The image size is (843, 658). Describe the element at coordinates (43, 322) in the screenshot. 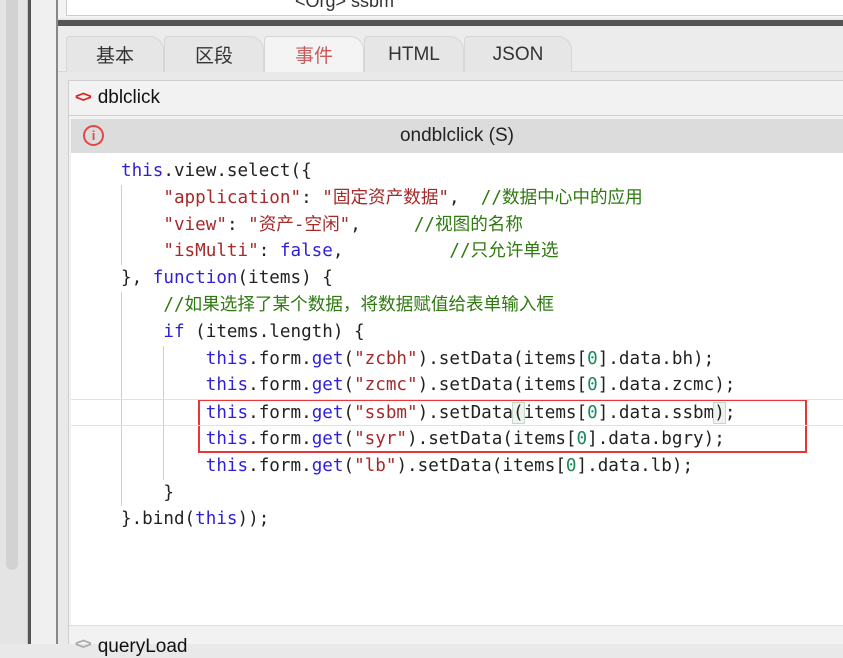

I see `splitter` at that location.